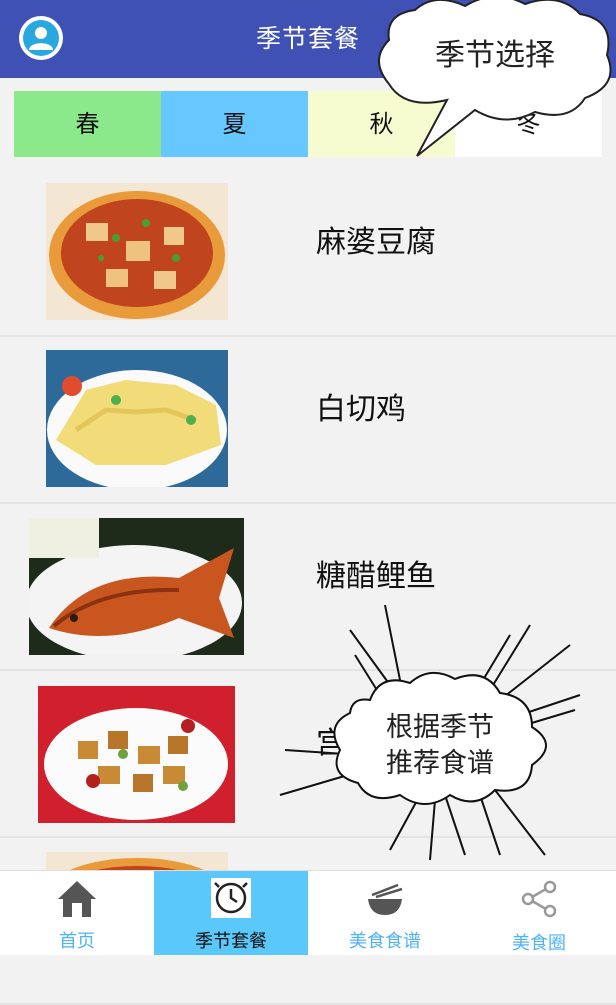  Describe the element at coordinates (87, 124) in the screenshot. I see `tab-spring: 春` at that location.